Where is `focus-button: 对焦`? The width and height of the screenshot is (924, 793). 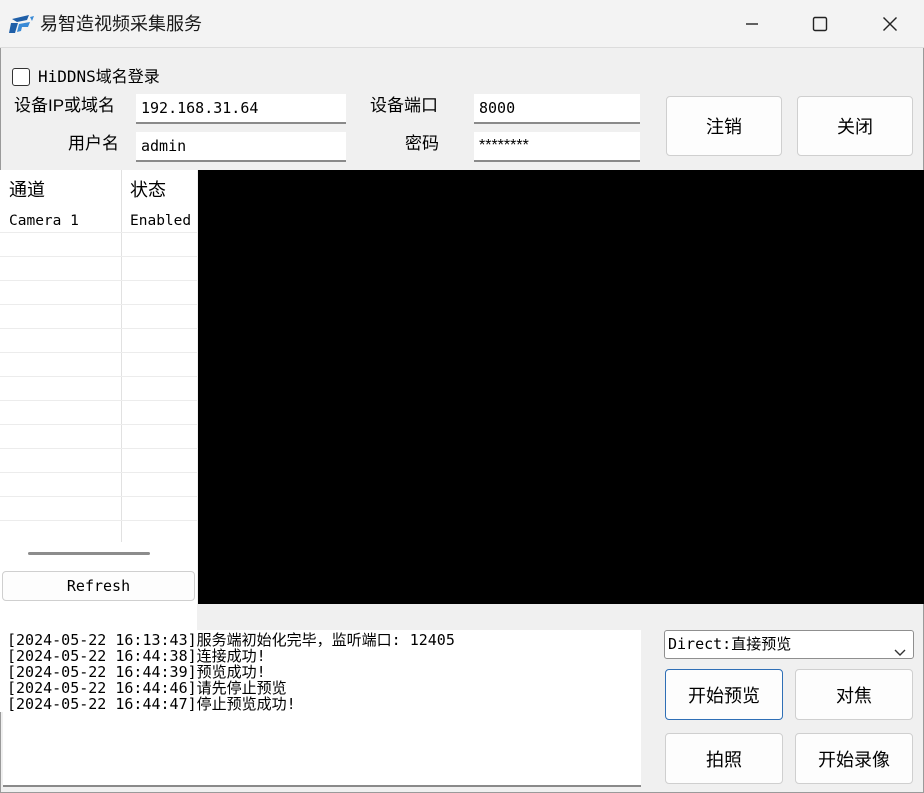
focus-button: 对焦 is located at coordinates (854, 694).